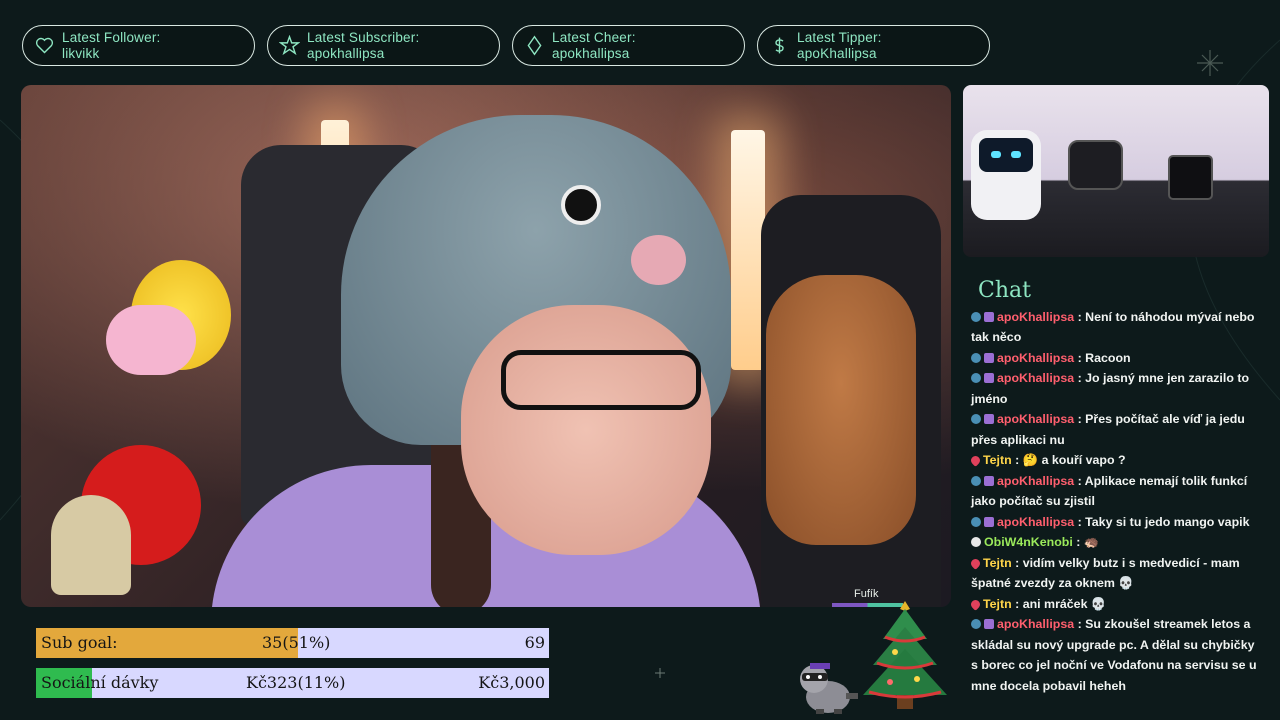 The image size is (1280, 720). What do you see at coordinates (1028, 542) in the screenshot?
I see `chat-username: ObiW4nKenobi` at bounding box center [1028, 542].